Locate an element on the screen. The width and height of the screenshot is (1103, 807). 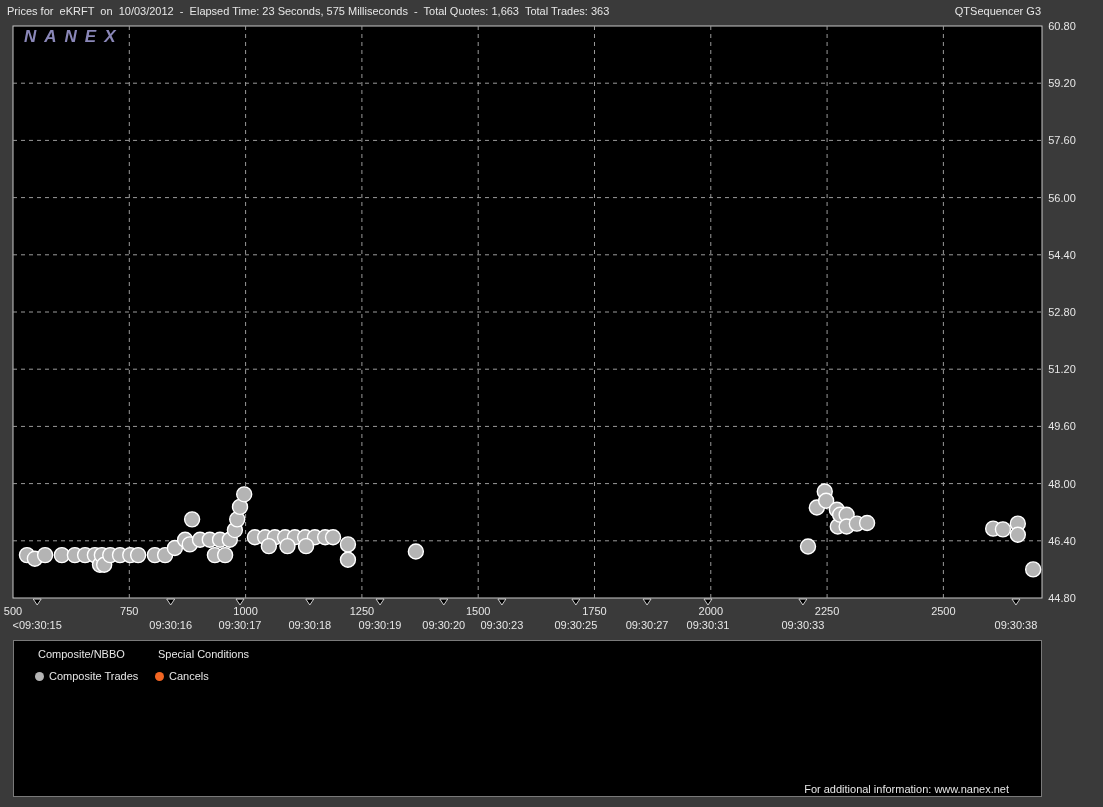
x-tick-label: 500 is located at coordinates (13, 611).